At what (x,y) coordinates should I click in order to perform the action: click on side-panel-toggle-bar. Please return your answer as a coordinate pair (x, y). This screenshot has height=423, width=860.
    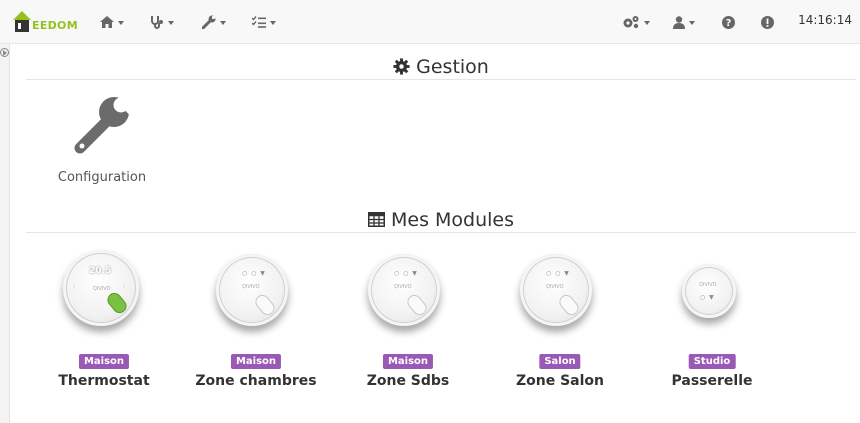
    Looking at the image, I should click on (5, 233).